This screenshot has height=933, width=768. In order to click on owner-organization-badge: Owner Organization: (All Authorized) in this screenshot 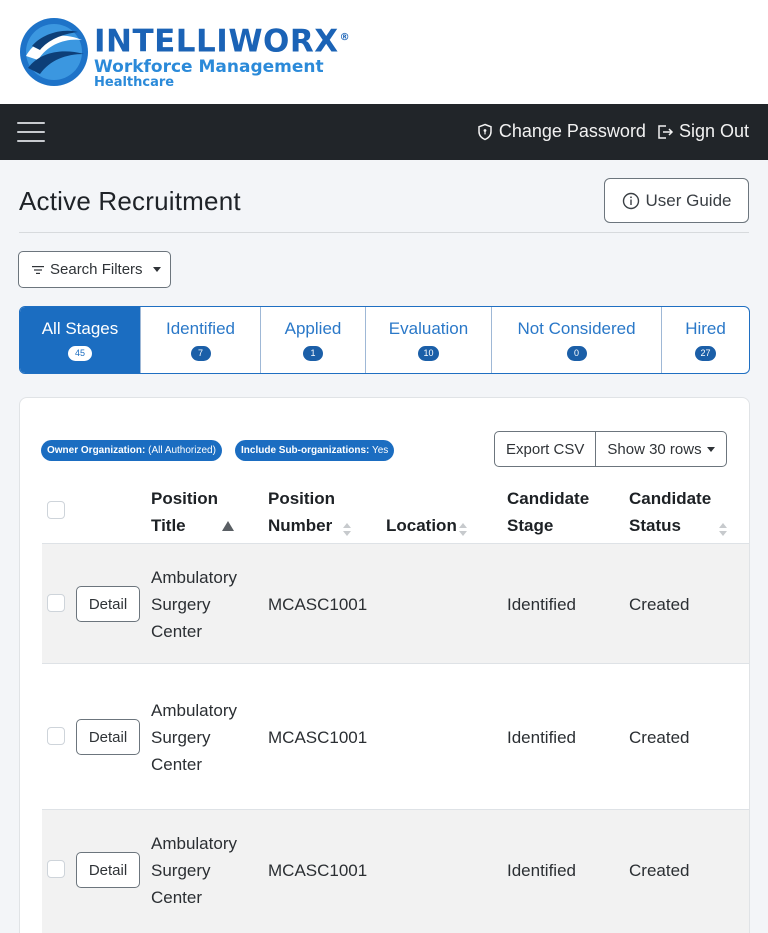, I will do `click(131, 450)`.